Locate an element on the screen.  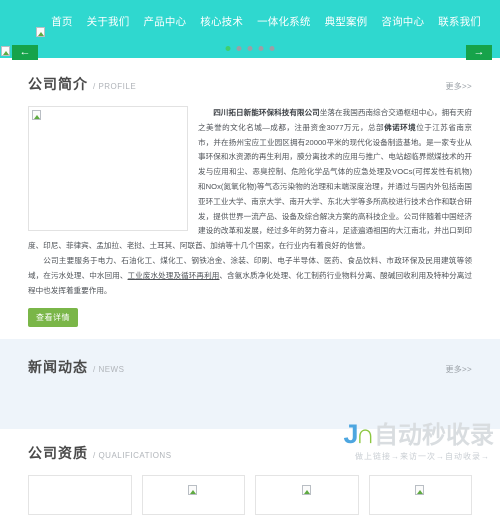
profile-more-link: 更多>> is located at coordinates (458, 86).